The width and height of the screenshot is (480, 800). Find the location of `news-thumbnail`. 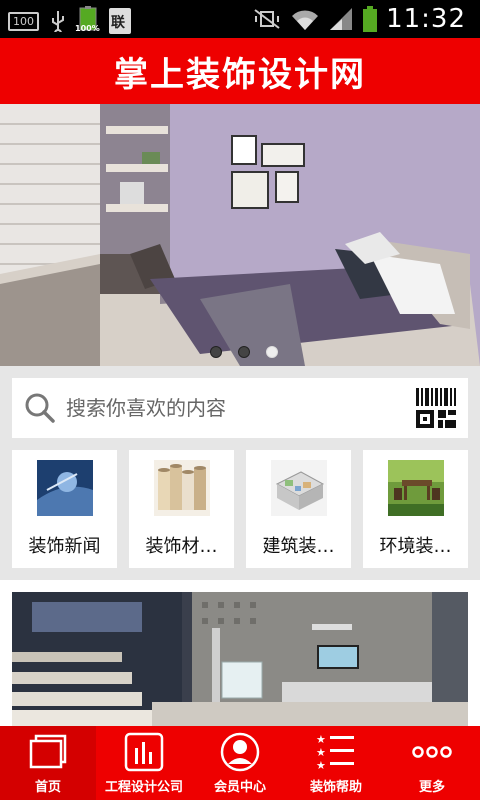

news-thumbnail is located at coordinates (65, 488).